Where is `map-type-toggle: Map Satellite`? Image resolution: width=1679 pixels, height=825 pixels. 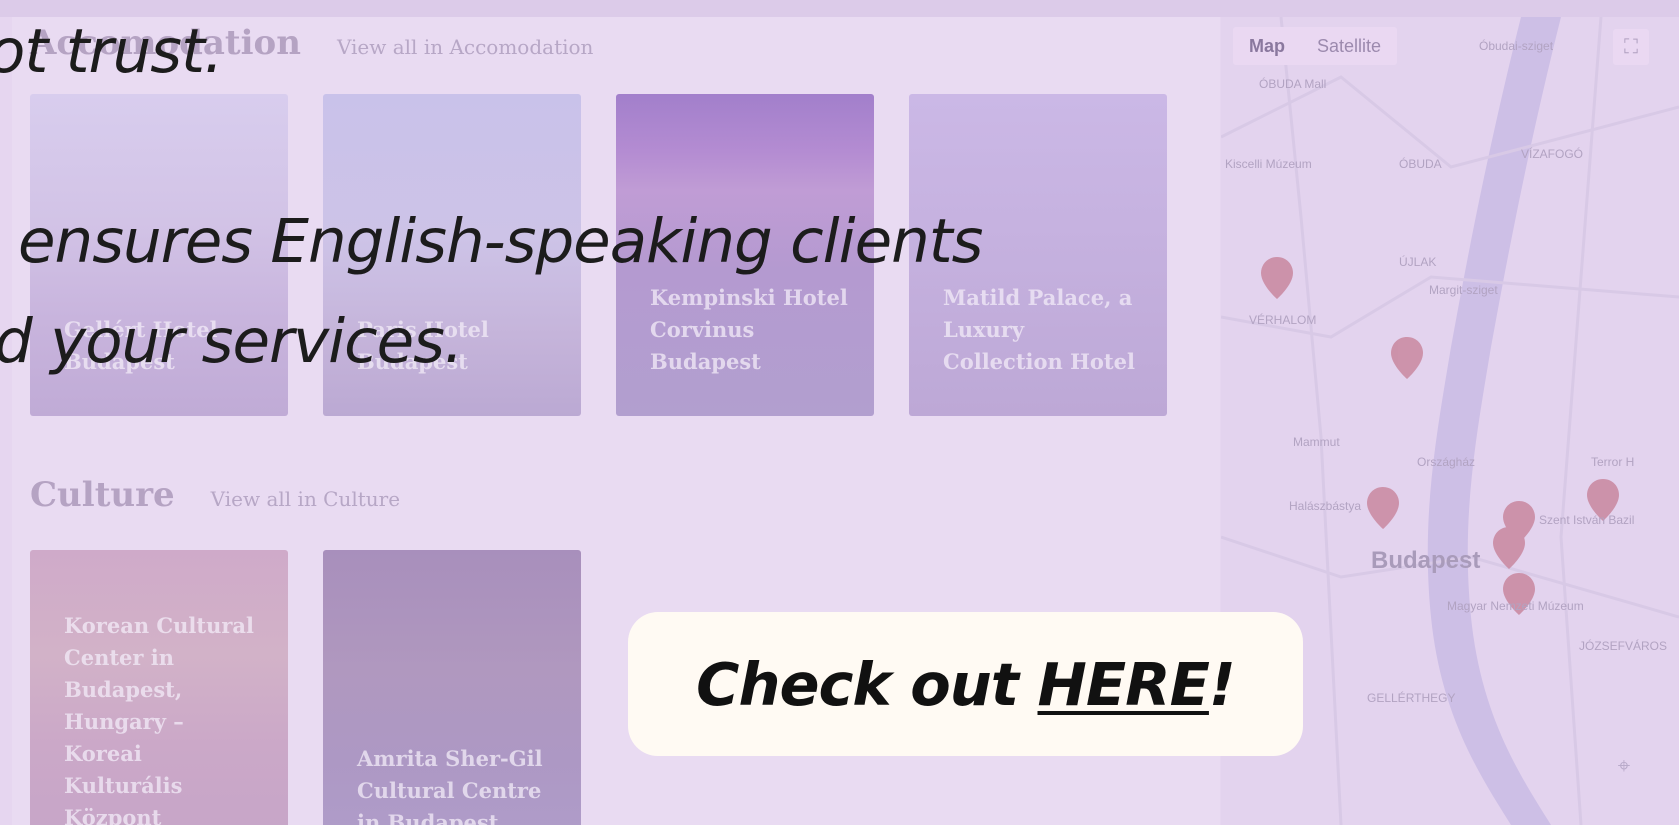 map-type-toggle: Map Satellite is located at coordinates (1315, 46).